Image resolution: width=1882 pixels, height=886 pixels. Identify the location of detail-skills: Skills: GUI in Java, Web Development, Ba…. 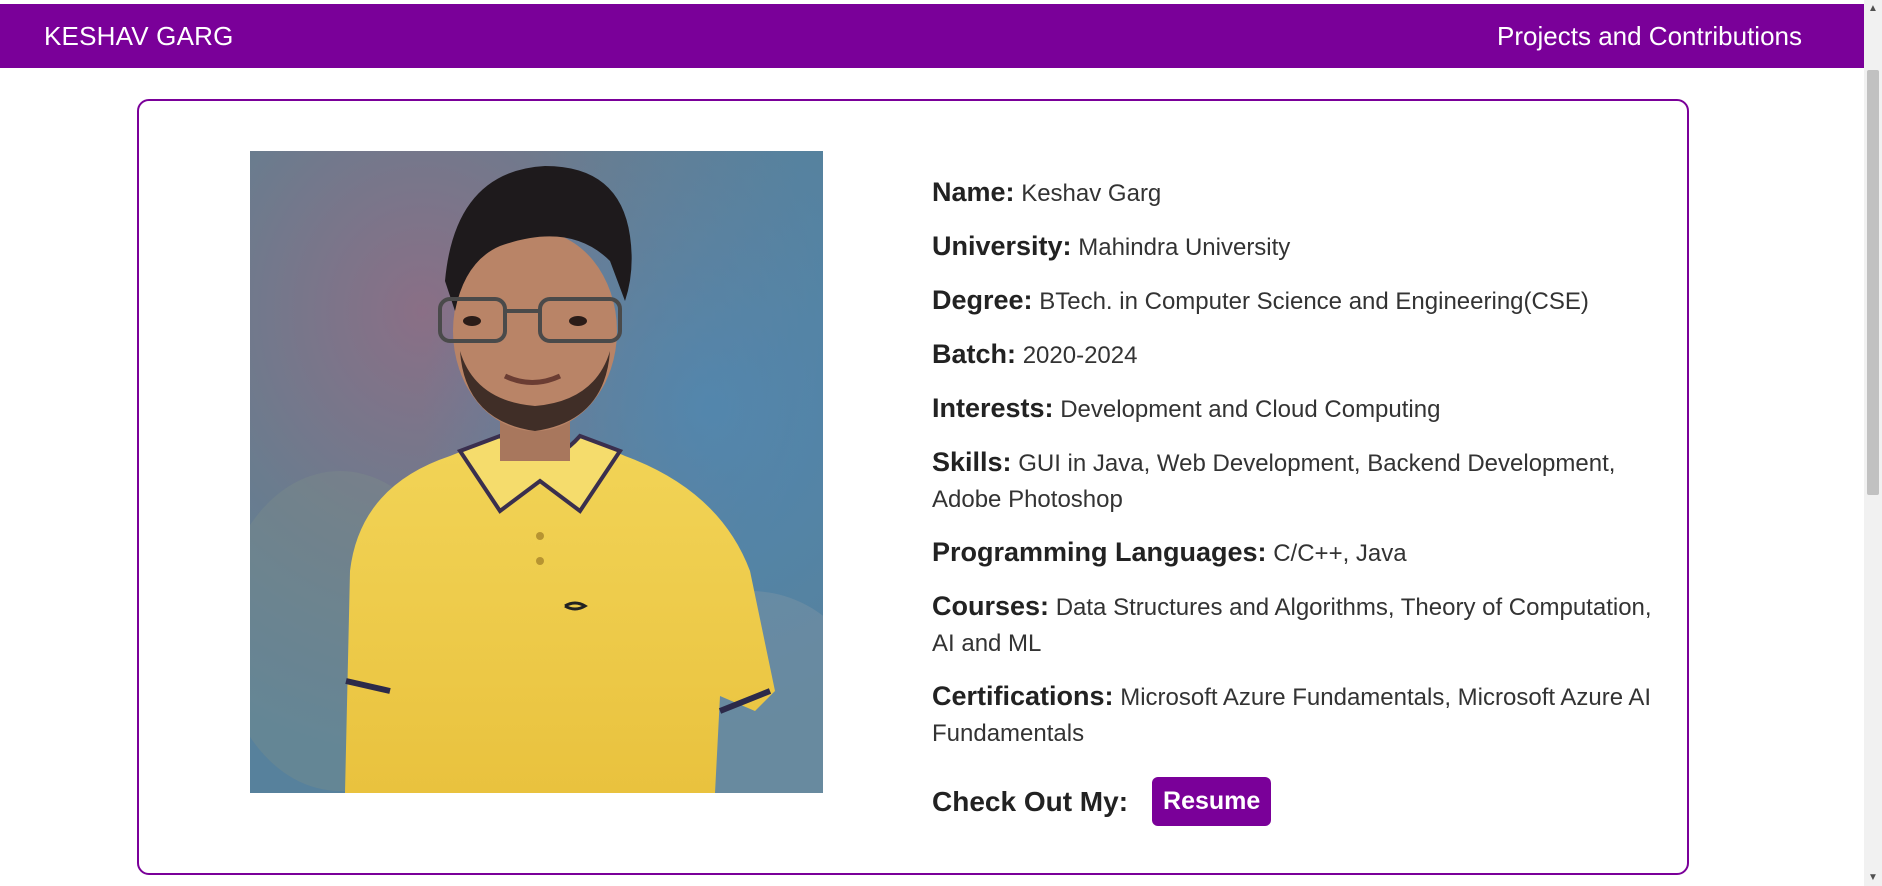
(1297, 481).